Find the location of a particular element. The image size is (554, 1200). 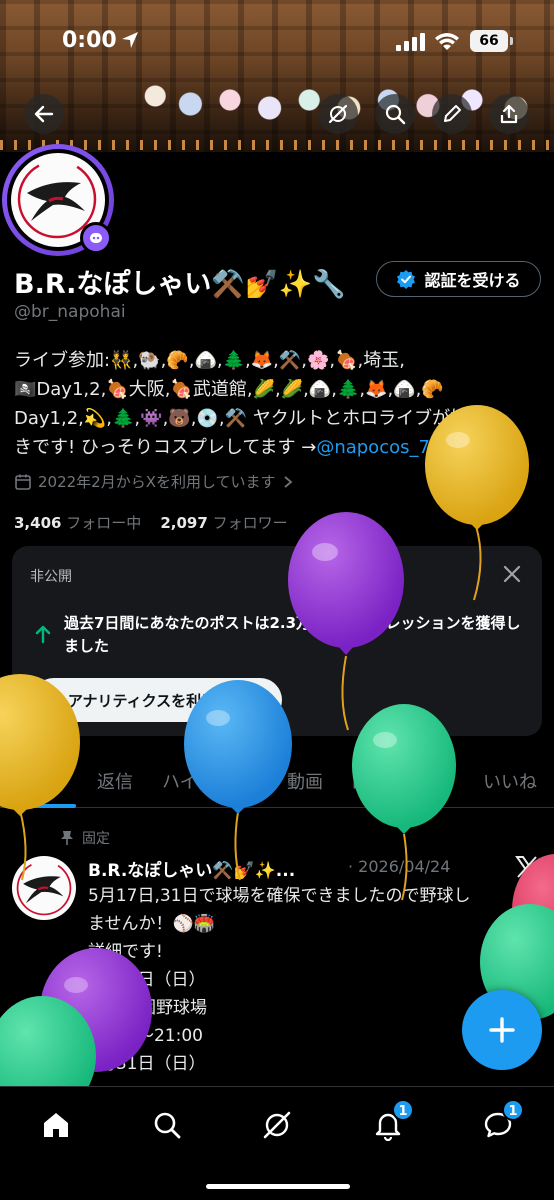

display-name: B.R.なぽしゃい⚒️💅✨🔧 is located at coordinates (180, 284).